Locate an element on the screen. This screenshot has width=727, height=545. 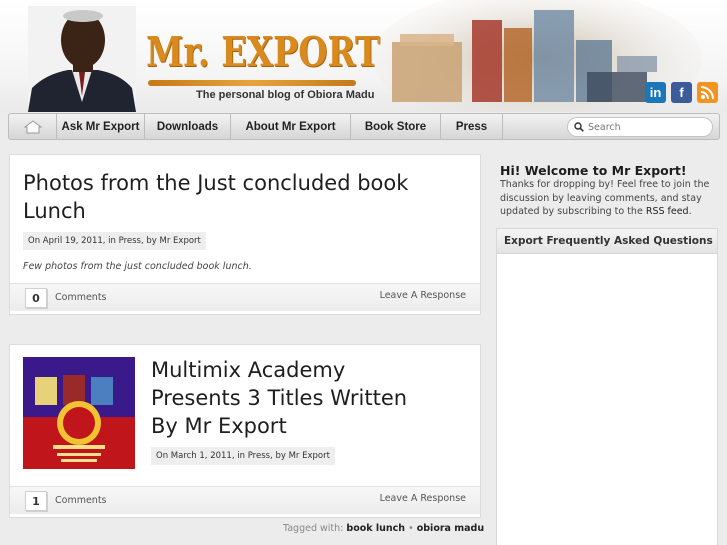
welcome-title: Hi! Welcome to Mr Export! is located at coordinates (593, 170).